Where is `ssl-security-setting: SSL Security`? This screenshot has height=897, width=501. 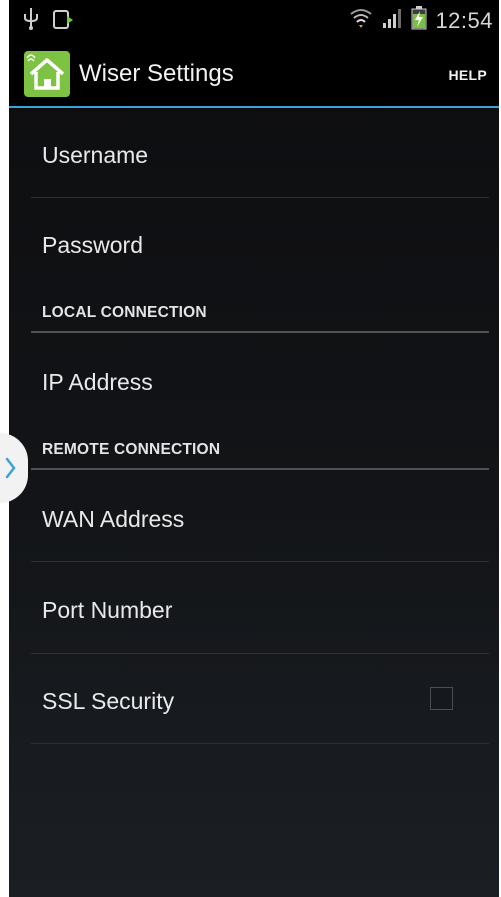
ssl-security-setting: SSL Security is located at coordinates (108, 701).